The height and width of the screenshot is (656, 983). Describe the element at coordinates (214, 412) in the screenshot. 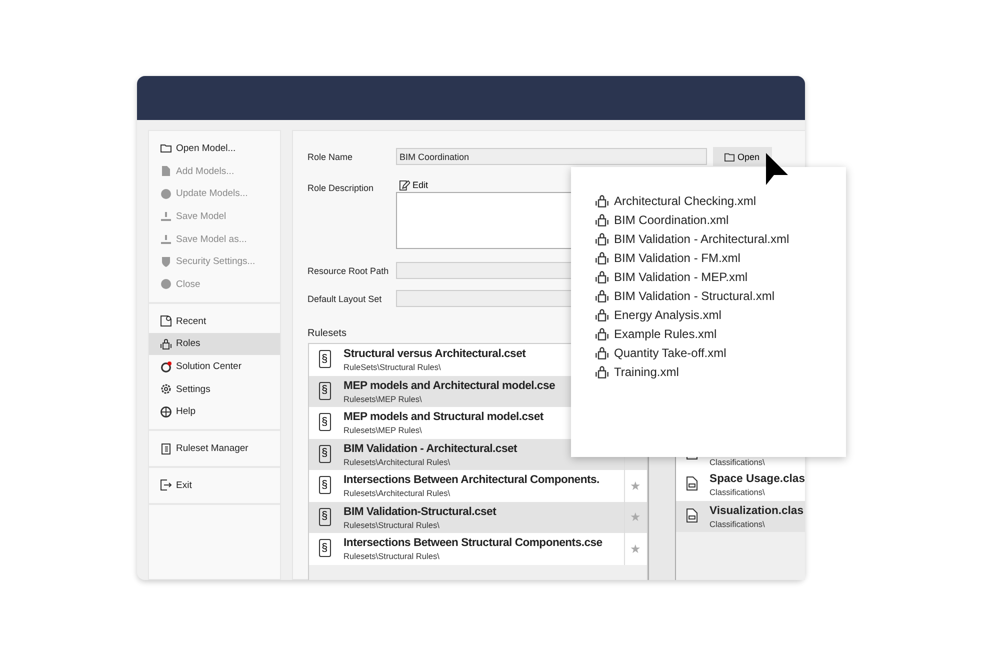

I see `sidebar-item: Help` at that location.